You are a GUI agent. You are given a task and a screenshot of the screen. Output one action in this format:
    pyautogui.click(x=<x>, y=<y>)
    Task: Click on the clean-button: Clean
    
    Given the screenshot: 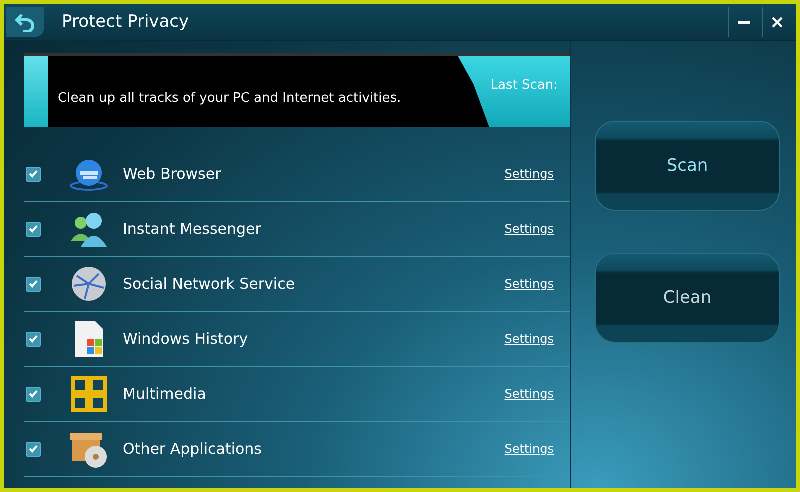 What is the action you would take?
    pyautogui.click(x=687, y=298)
    